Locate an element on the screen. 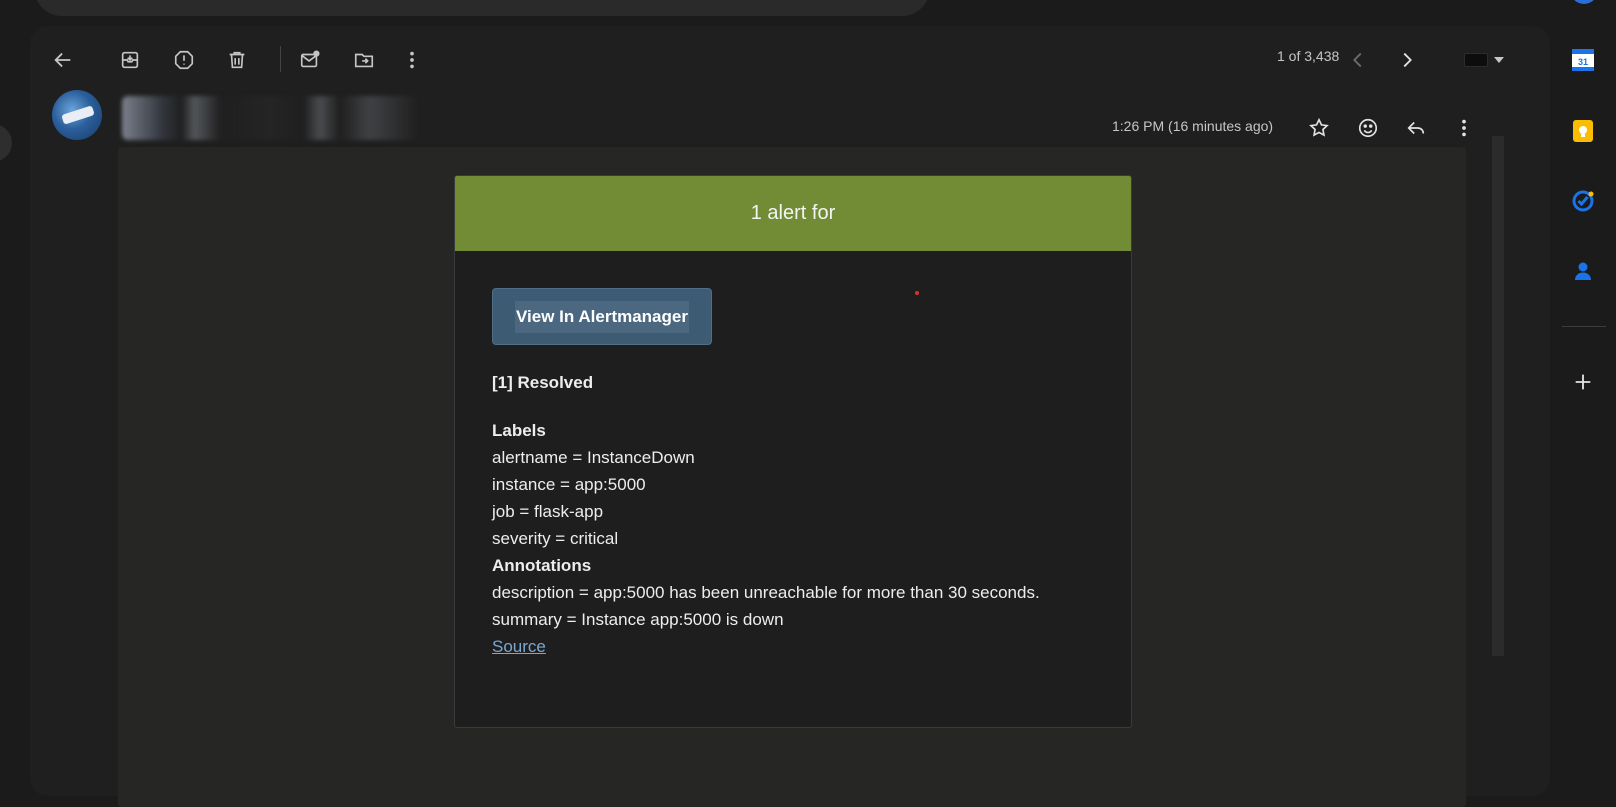 The height and width of the screenshot is (807, 1616). label-line: alertname = InstanceDown is located at coordinates (593, 457).